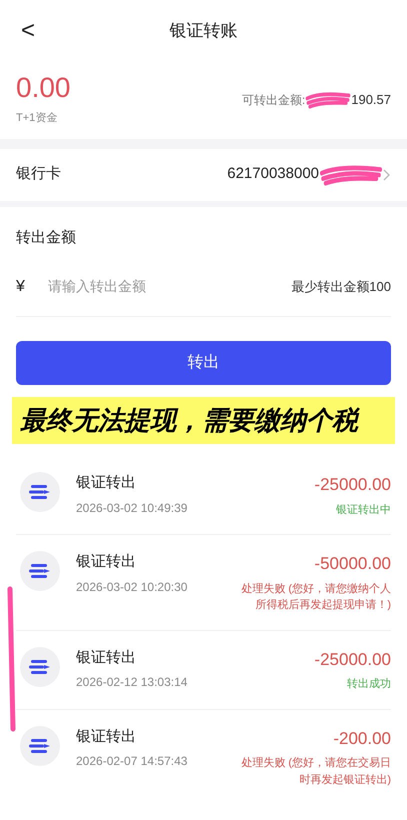 The height and width of the screenshot is (820, 407). I want to click on balance-amount: 0.00, so click(43, 88).